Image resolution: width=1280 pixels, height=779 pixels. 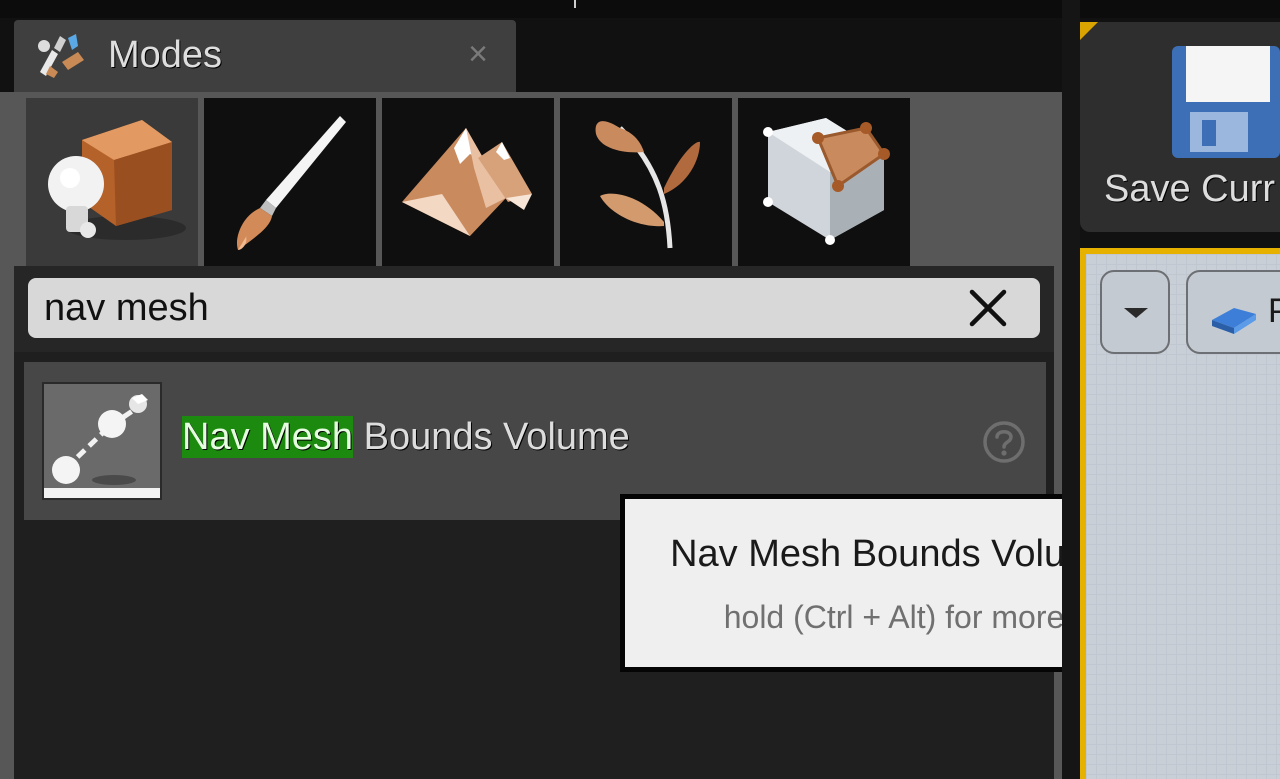 What do you see at coordinates (265, 56) in the screenshot?
I see `modes-tab: Modes ×` at bounding box center [265, 56].